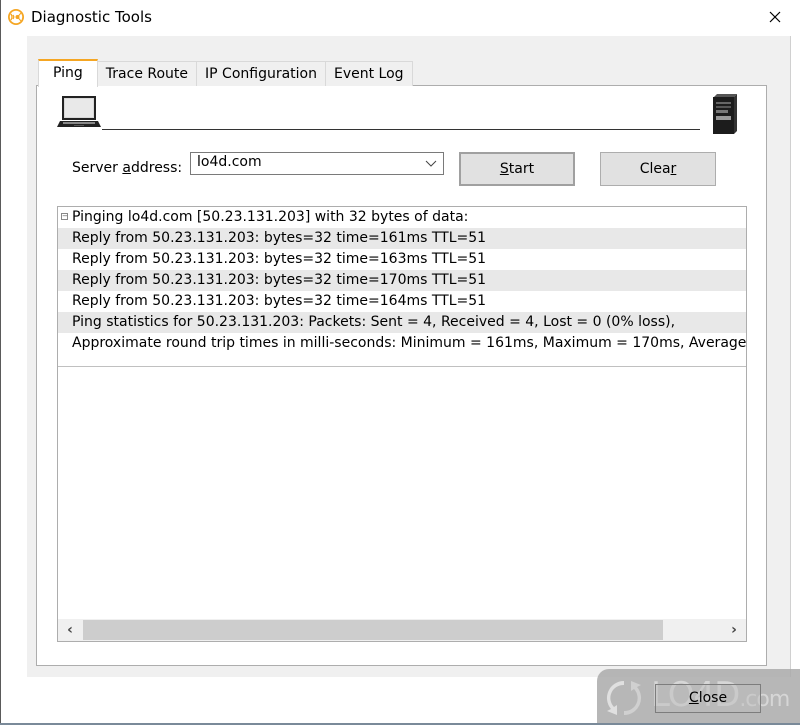  I want to click on label-accelerator: a, so click(126, 168).